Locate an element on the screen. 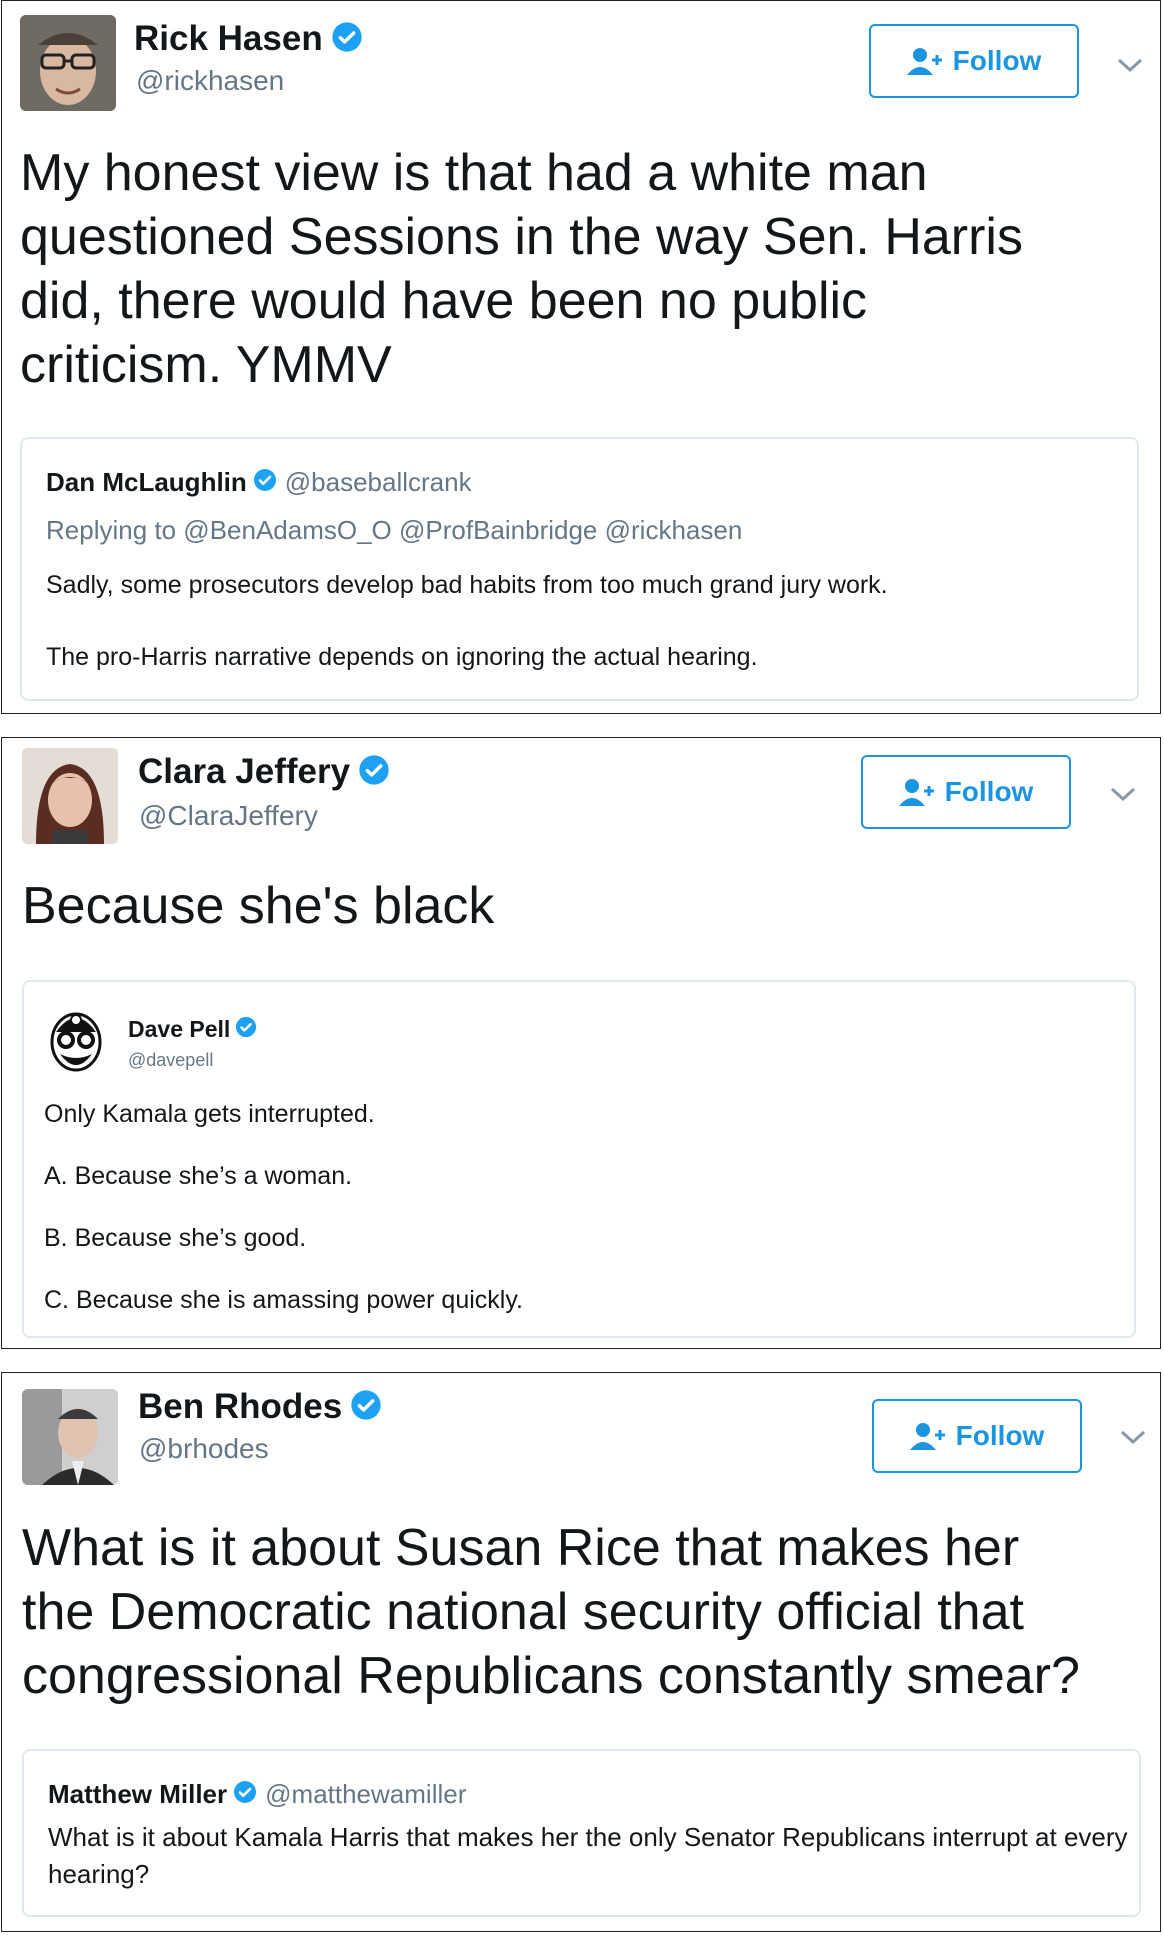 The height and width of the screenshot is (1935, 1164). quote-text-line: A. Because she’s a woman. is located at coordinates (198, 1176).